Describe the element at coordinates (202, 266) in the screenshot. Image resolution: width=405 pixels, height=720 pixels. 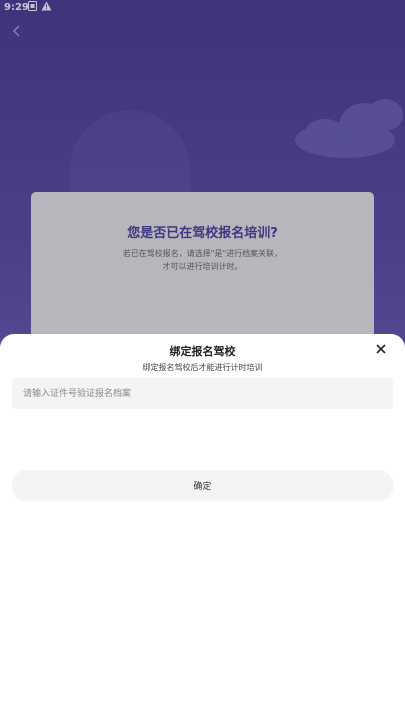
I see `card-description-line2: 才可以进行培训计时。` at that location.